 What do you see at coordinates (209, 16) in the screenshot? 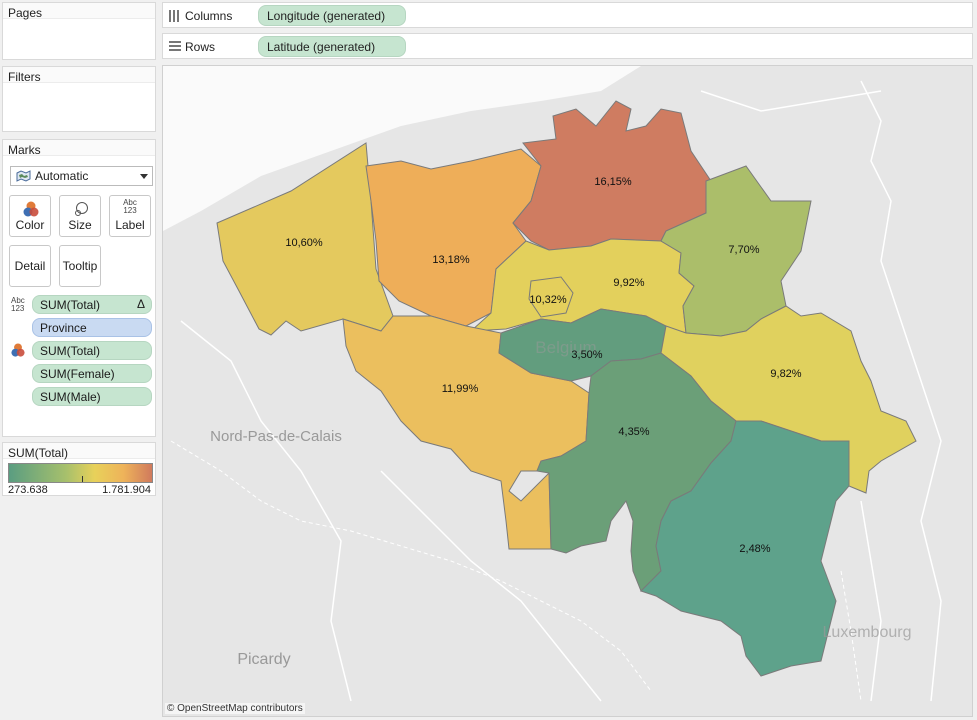
I see `columns-label: Columns` at bounding box center [209, 16].